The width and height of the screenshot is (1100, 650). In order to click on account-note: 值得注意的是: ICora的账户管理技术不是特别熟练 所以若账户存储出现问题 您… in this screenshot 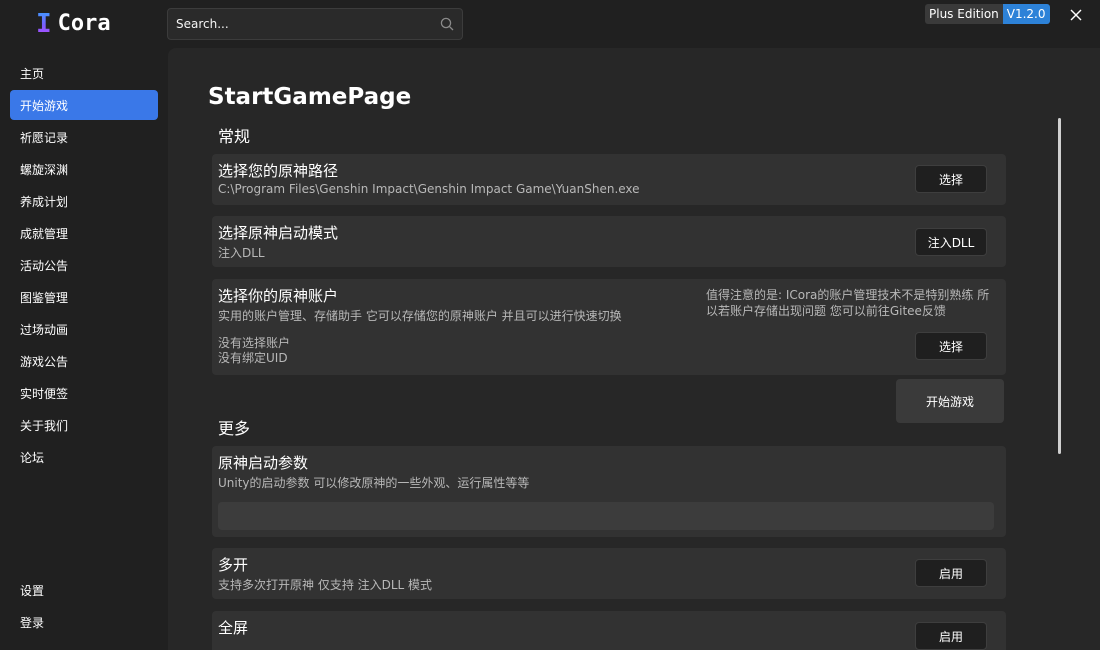, I will do `click(848, 303)`.